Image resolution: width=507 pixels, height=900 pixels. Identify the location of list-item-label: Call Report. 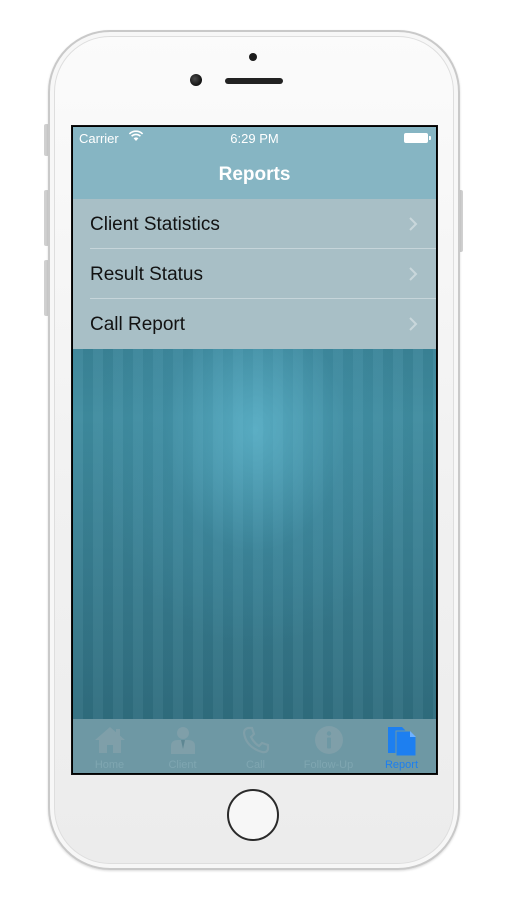
(138, 324).